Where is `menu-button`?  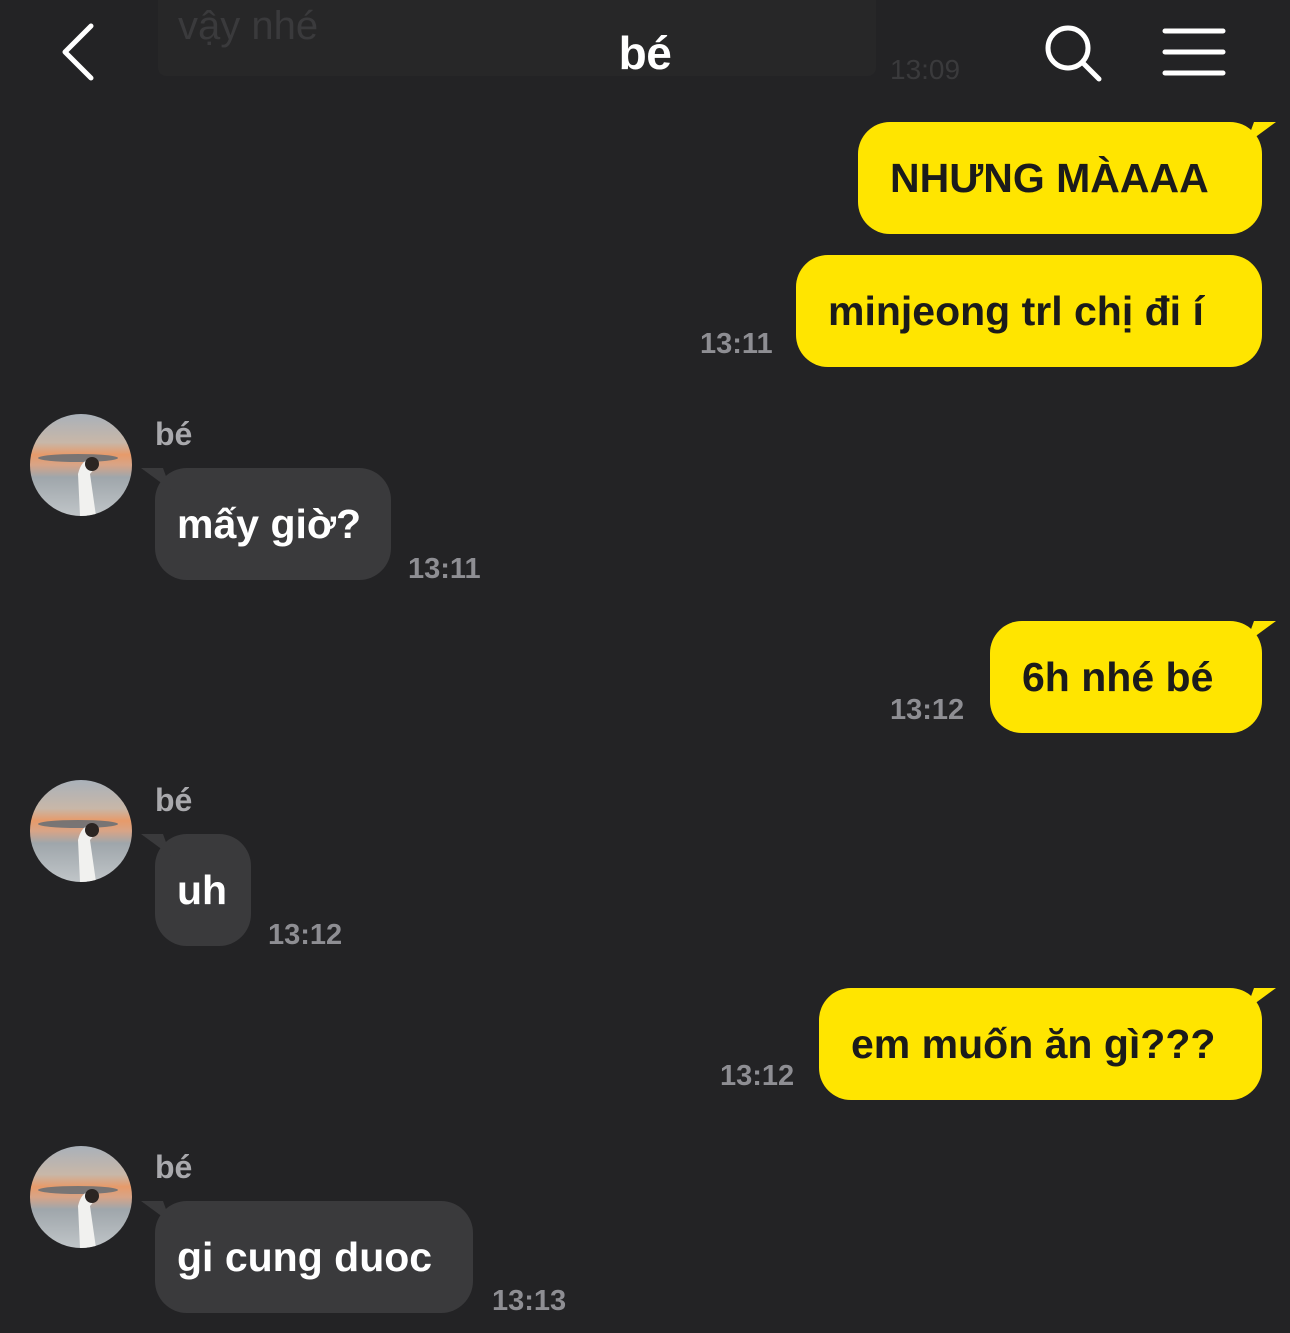 menu-button is located at coordinates (1194, 52).